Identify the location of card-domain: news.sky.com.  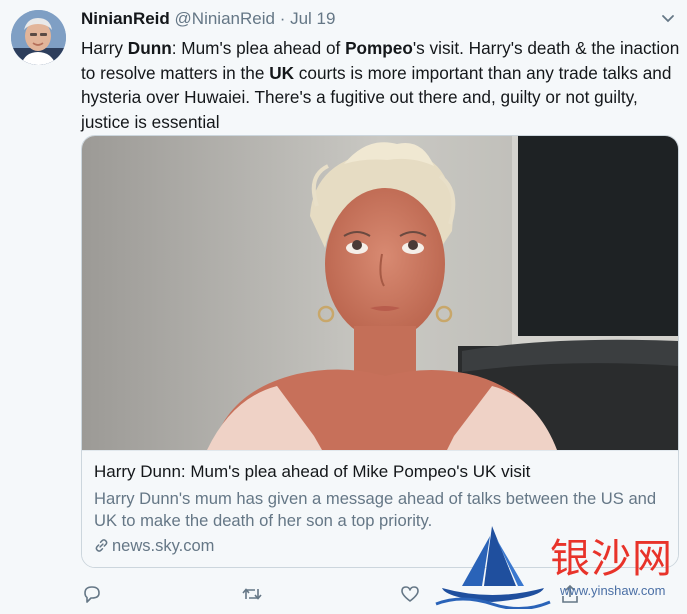
(154, 547).